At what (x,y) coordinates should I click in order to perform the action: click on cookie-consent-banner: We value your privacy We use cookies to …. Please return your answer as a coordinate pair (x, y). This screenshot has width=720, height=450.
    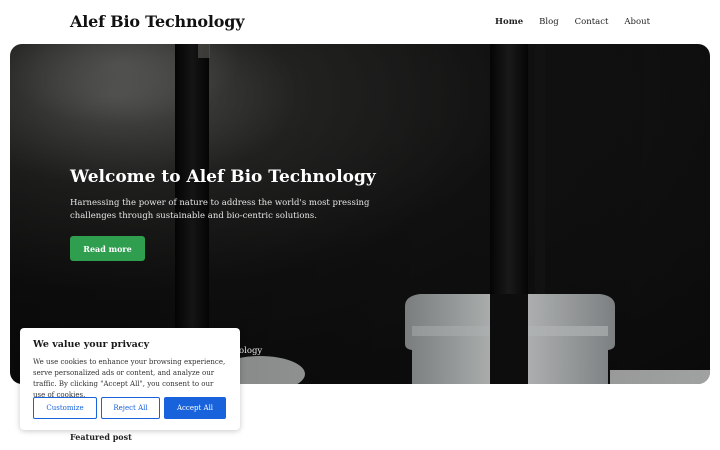
    Looking at the image, I should click on (130, 379).